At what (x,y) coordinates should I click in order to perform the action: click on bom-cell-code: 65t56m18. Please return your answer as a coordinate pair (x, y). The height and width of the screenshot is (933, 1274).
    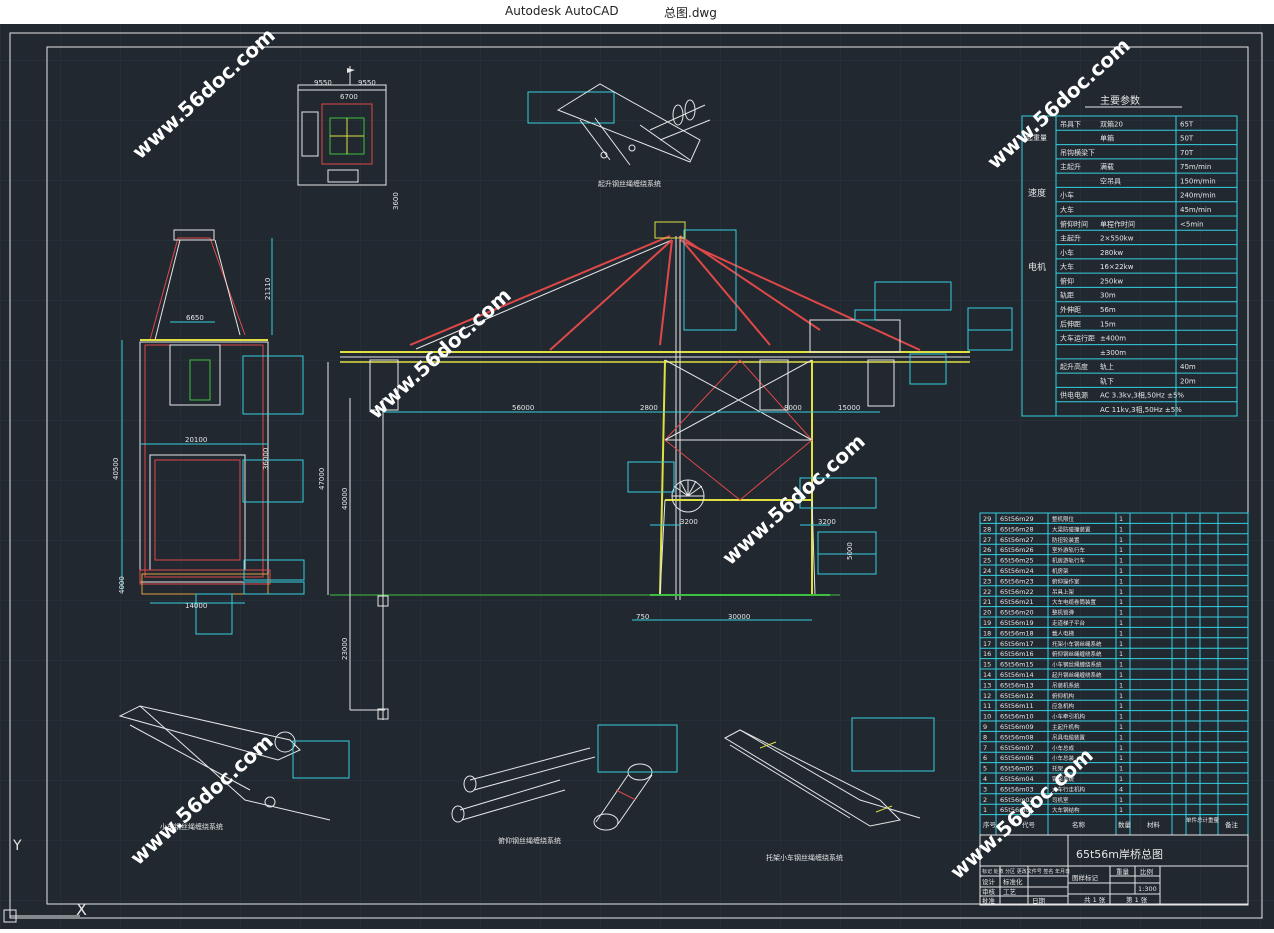
    Looking at the image, I should click on (1017, 633).